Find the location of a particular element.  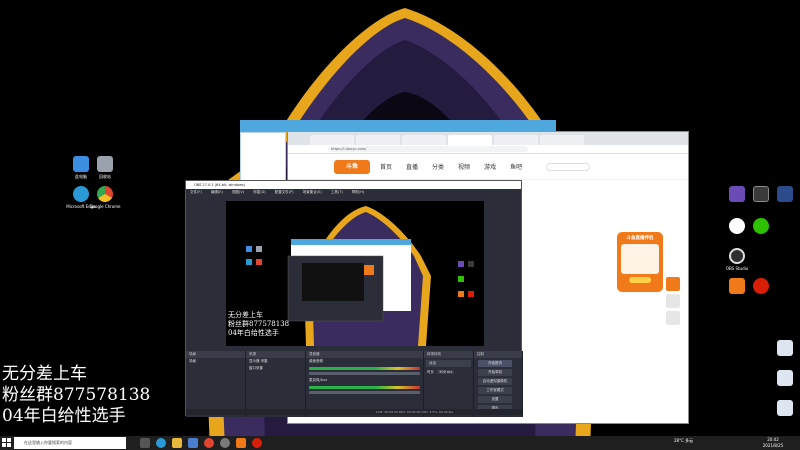

sources-dock-title: 来源 is located at coordinates (275, 354).